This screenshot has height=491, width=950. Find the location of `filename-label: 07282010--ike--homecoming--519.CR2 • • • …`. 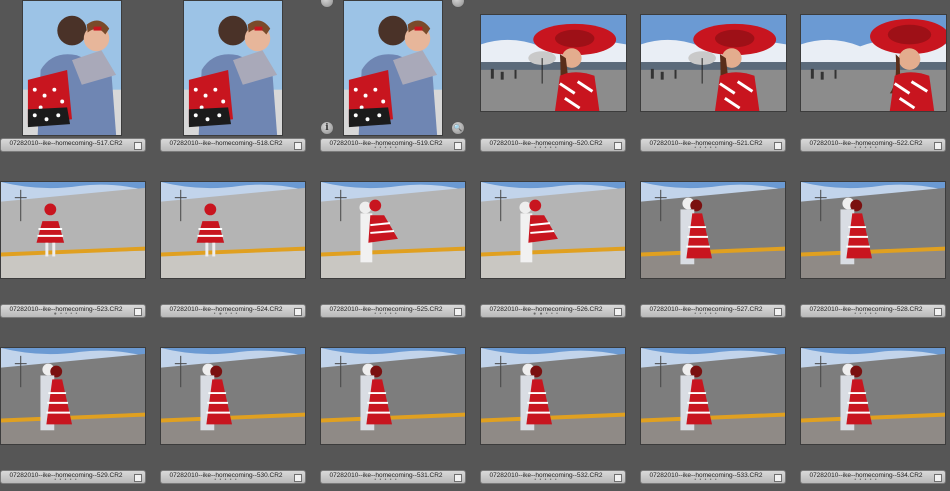

filename-label: 07282010--ike--homecoming--519.CR2 • • • … is located at coordinates (393, 145).